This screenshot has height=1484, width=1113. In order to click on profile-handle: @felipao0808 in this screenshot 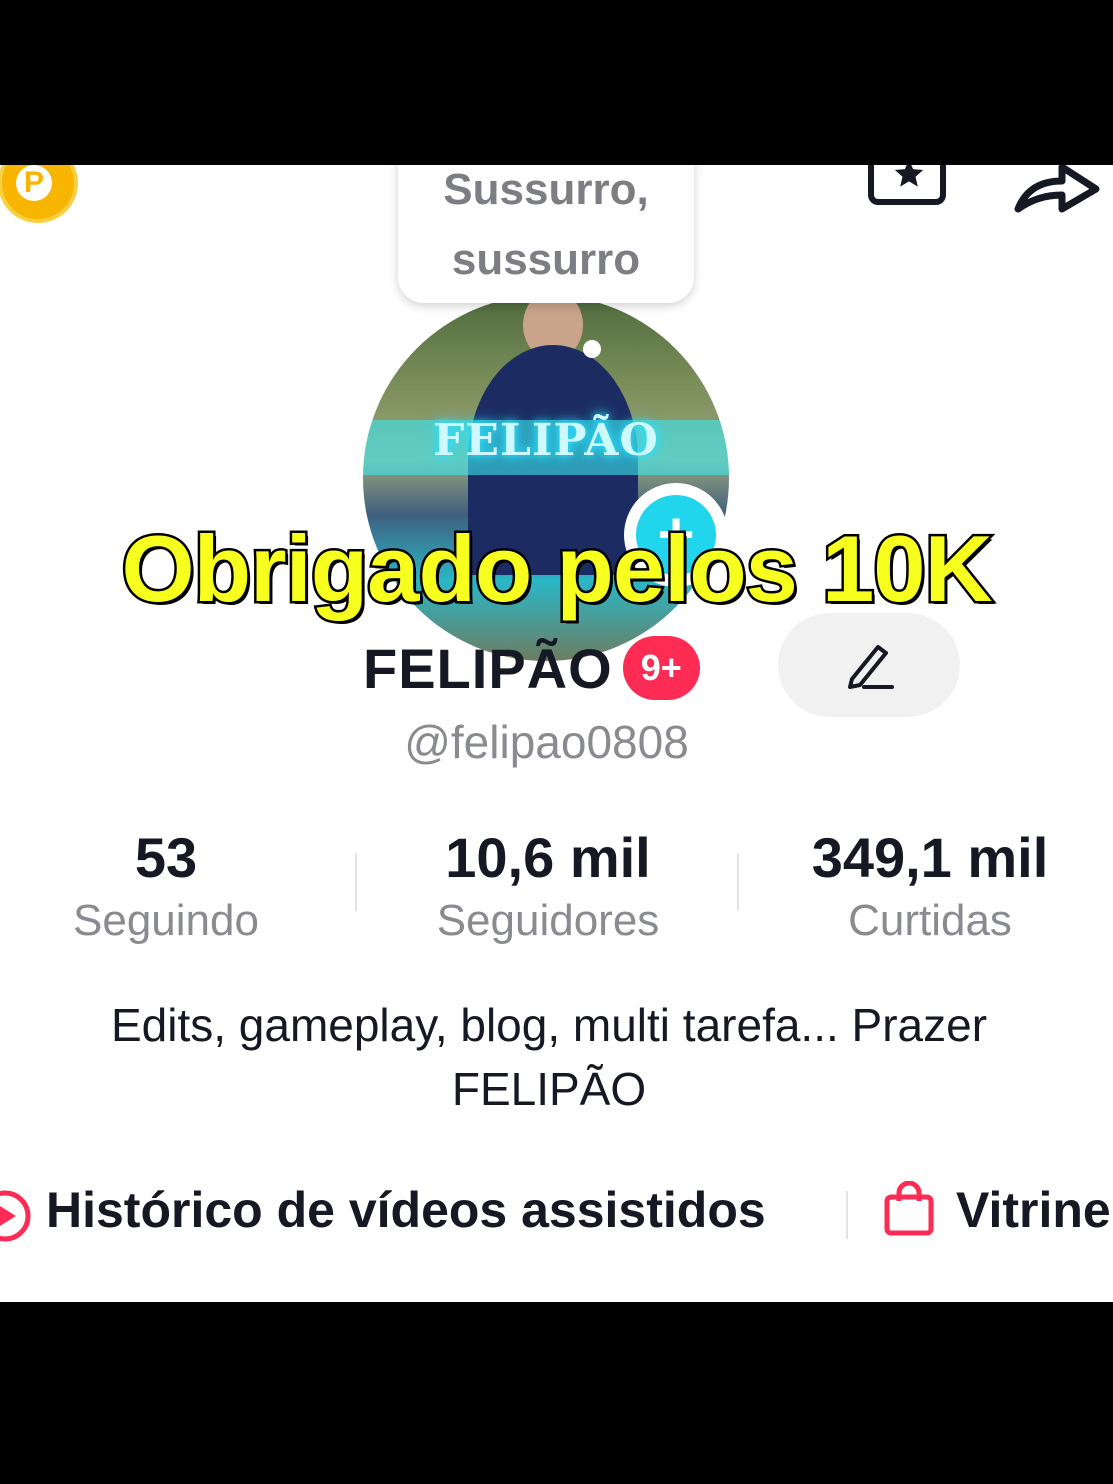, I will do `click(546, 742)`.